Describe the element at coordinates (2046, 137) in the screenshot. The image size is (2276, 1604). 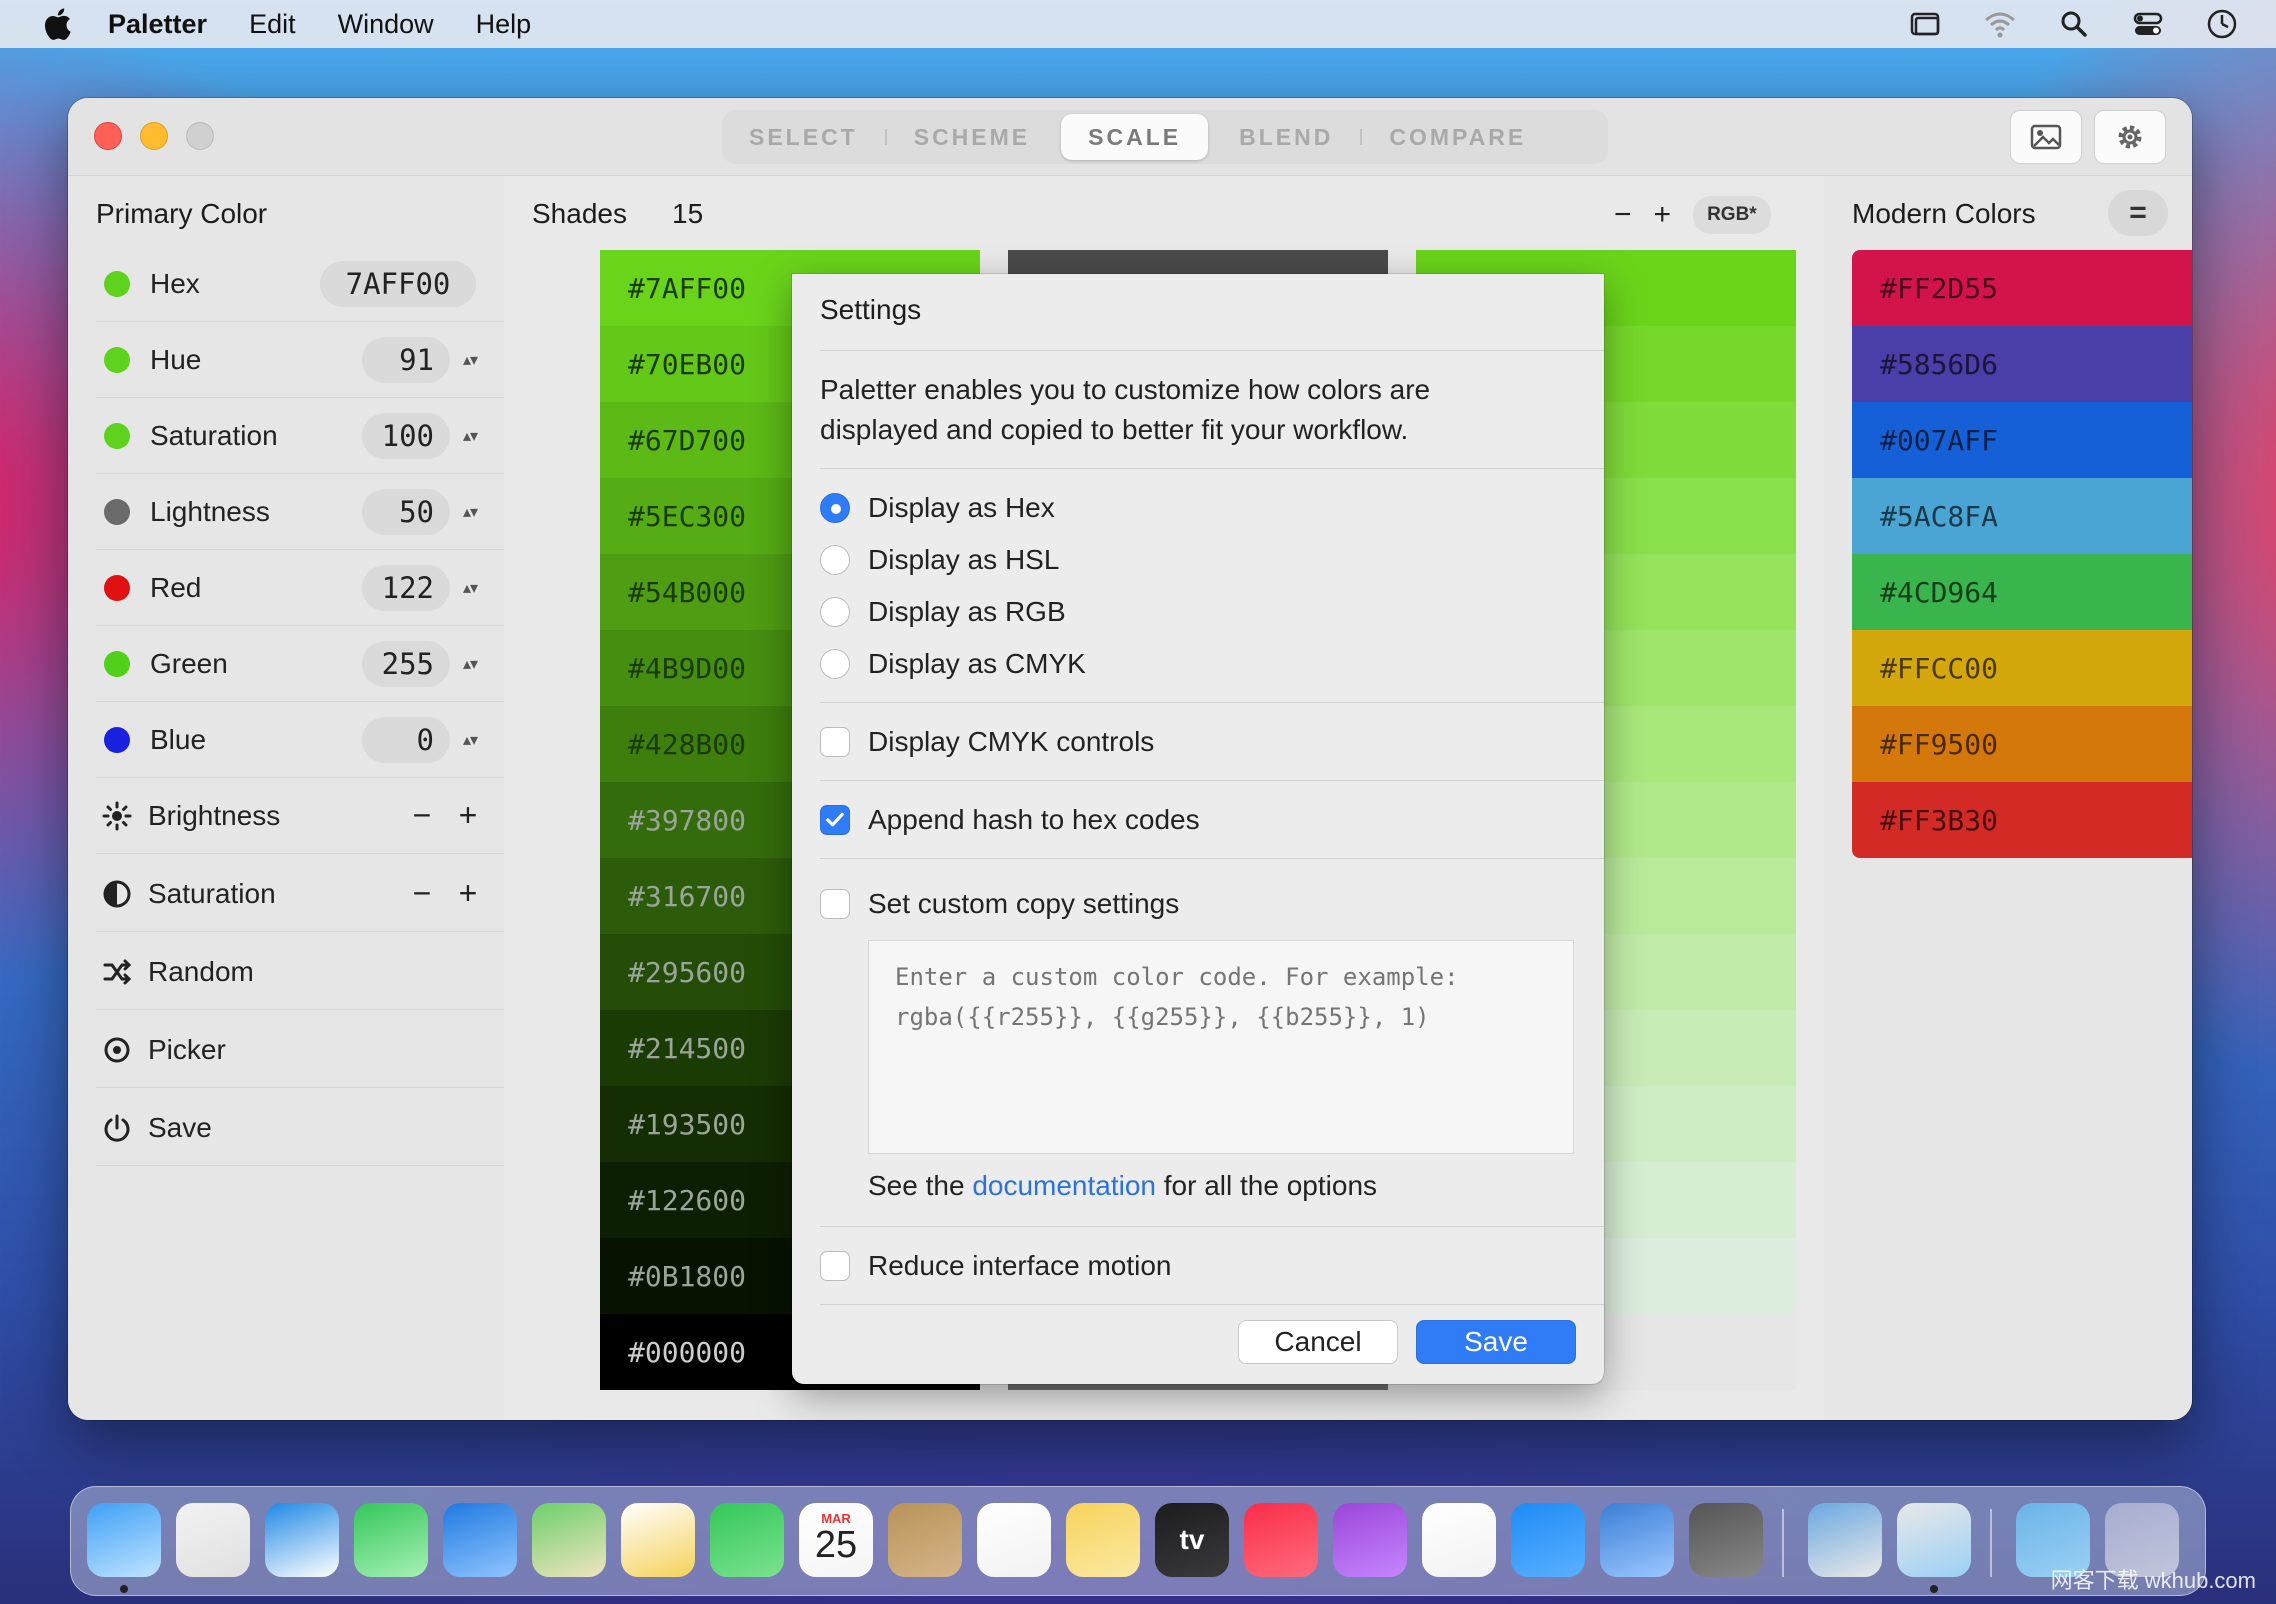
I see `image-button` at that location.